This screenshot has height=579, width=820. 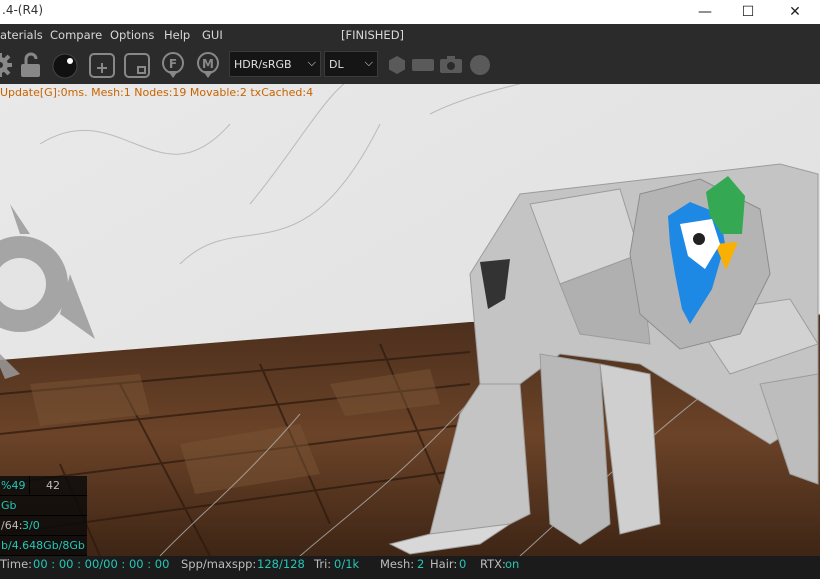 What do you see at coordinates (43, 526) in the screenshot?
I see `stat-row-textures: /64: 3/0` at bounding box center [43, 526].